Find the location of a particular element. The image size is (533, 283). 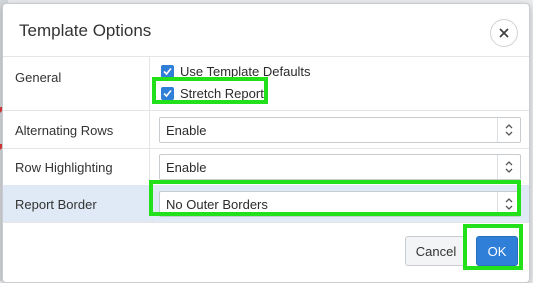

use-template-defaults-checkbox: Use Template Defaults is located at coordinates (236, 71).